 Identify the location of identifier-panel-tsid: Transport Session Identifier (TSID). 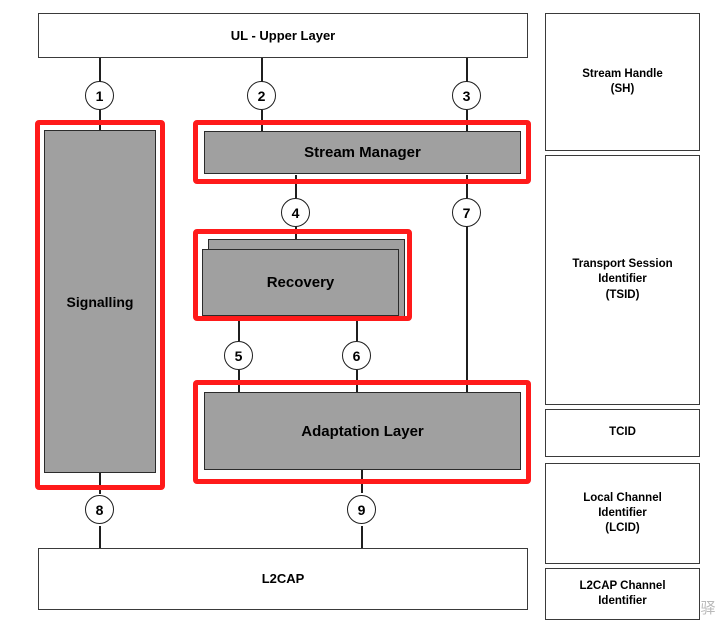
(622, 280).